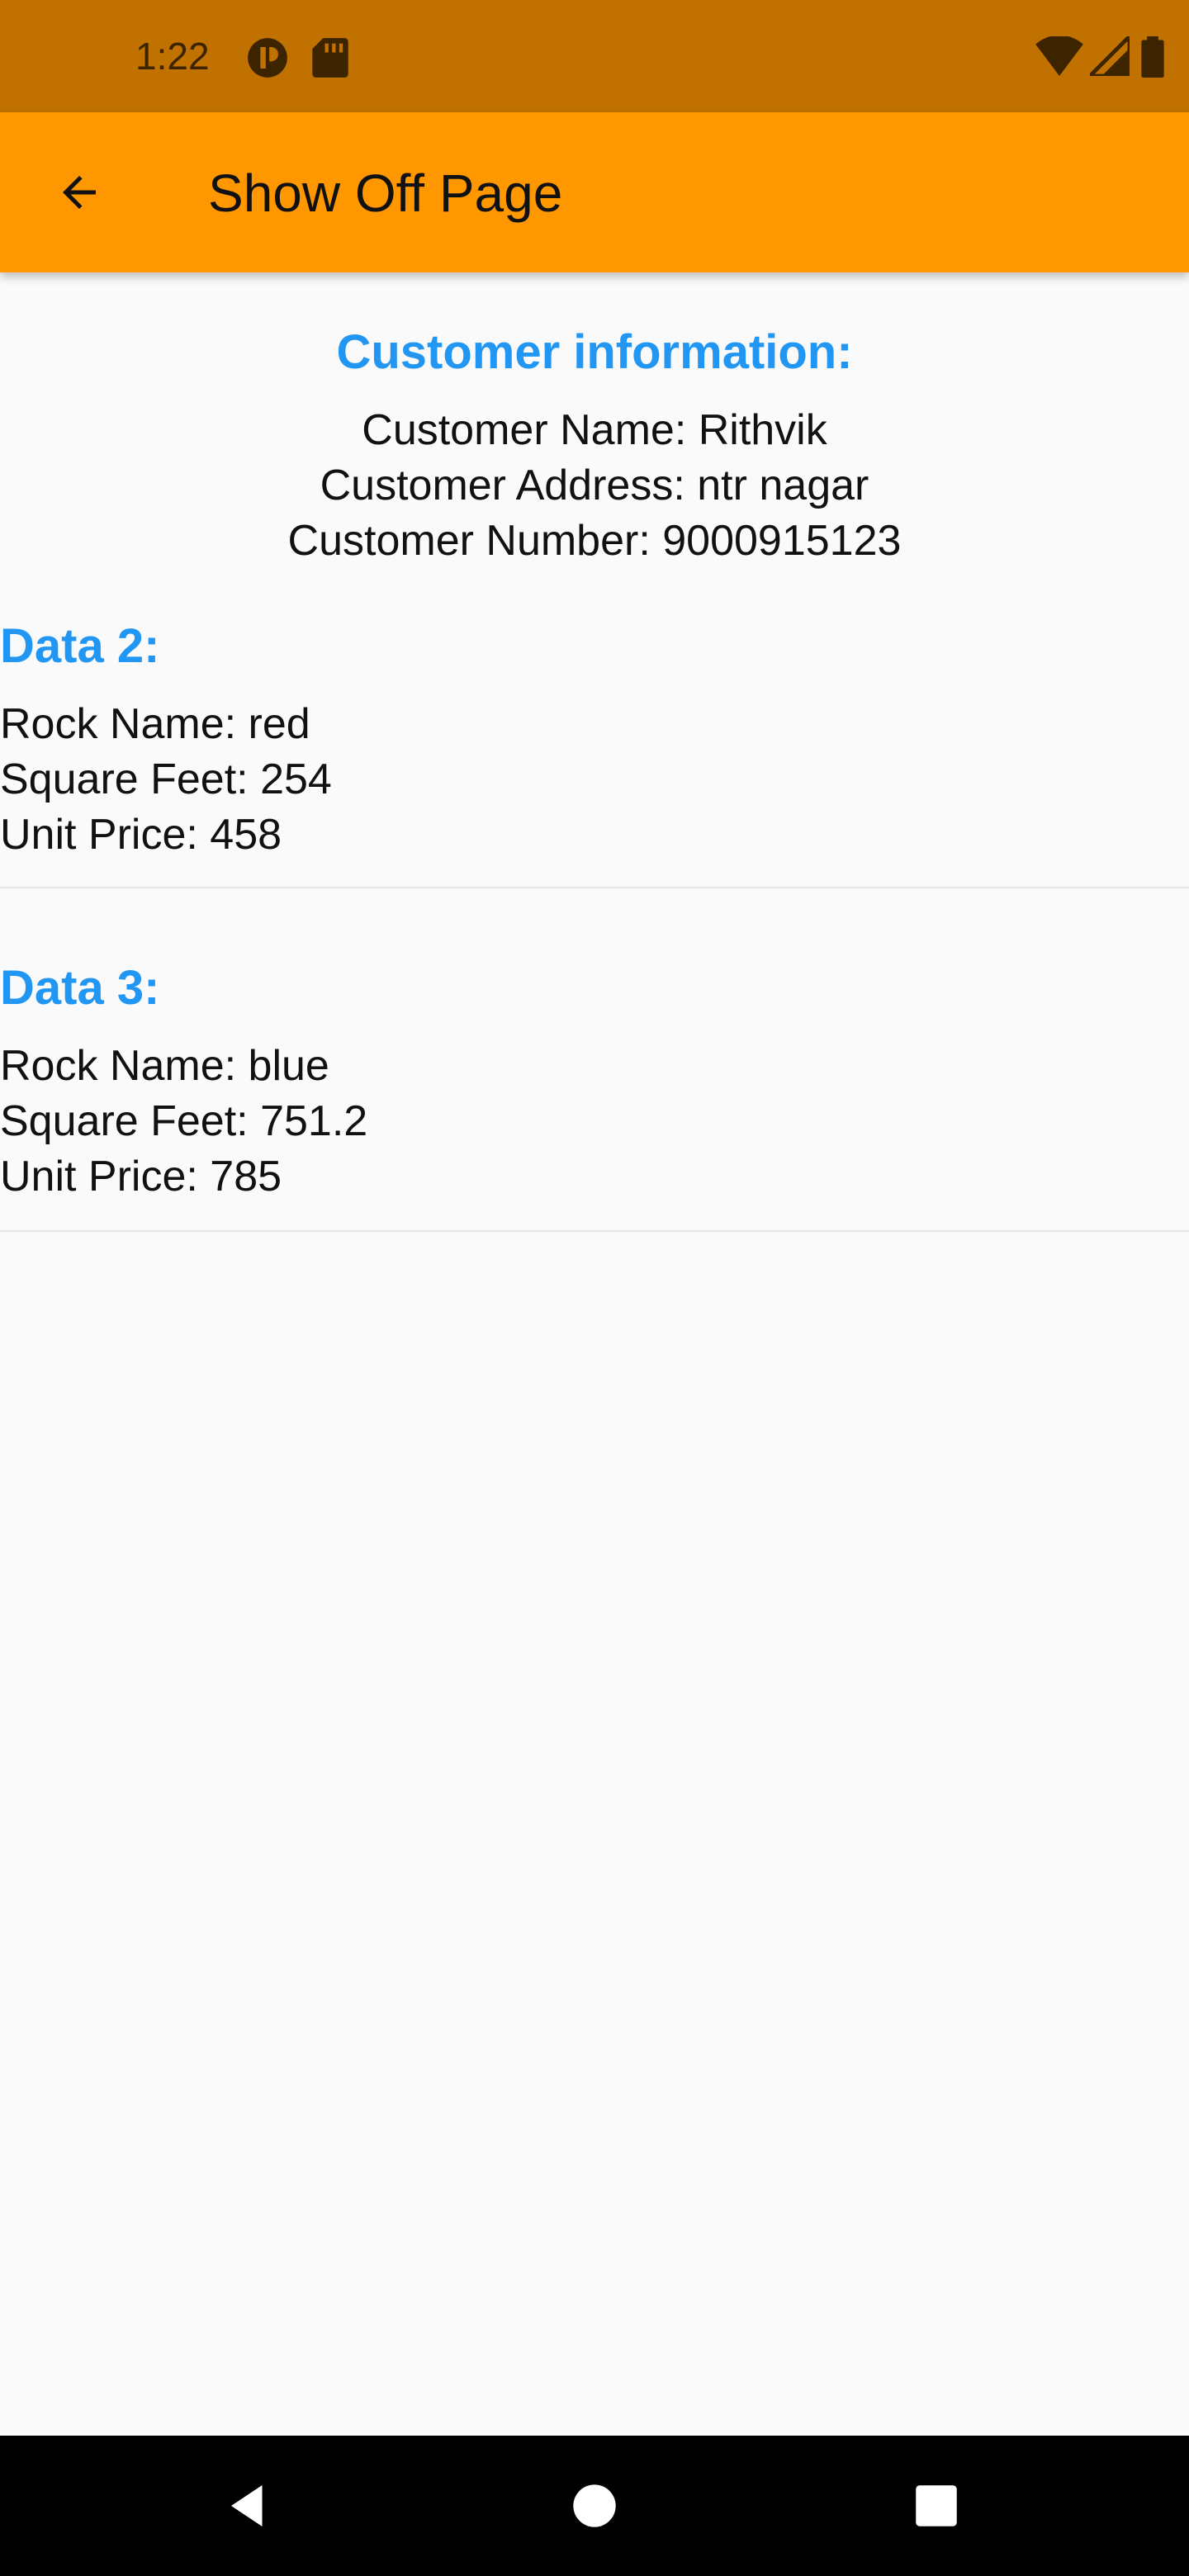 The height and width of the screenshot is (2576, 1189). Describe the element at coordinates (594, 541) in the screenshot. I see `customer-number: Customer Number: 9000915123` at that location.